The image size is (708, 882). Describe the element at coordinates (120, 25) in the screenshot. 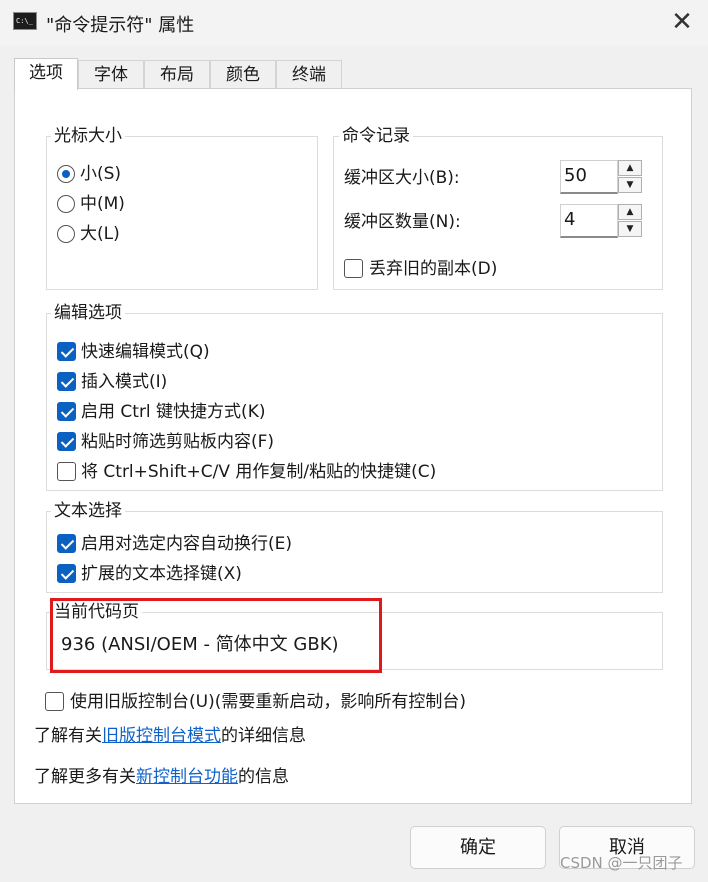

I see `window-title: "命令提示符" 属性` at that location.